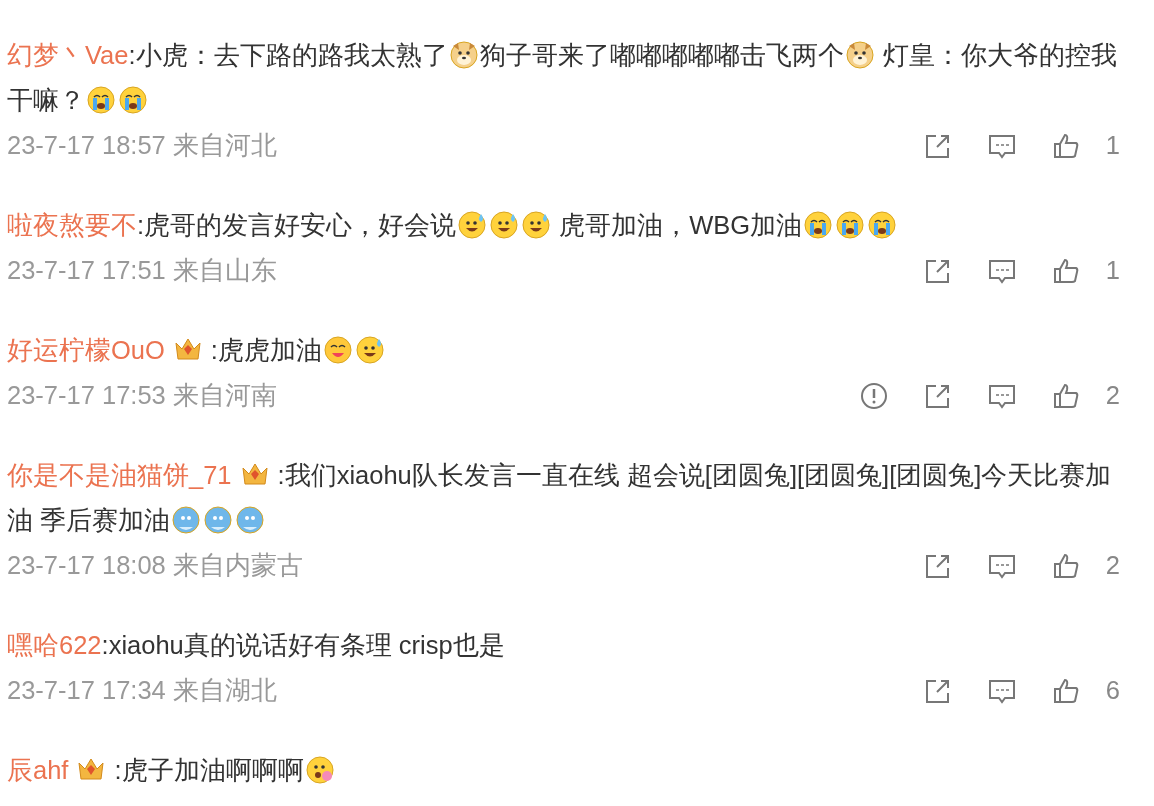  What do you see at coordinates (142, 690) in the screenshot?
I see `comment-time: 23-7-17 17:34 来自湖北` at bounding box center [142, 690].